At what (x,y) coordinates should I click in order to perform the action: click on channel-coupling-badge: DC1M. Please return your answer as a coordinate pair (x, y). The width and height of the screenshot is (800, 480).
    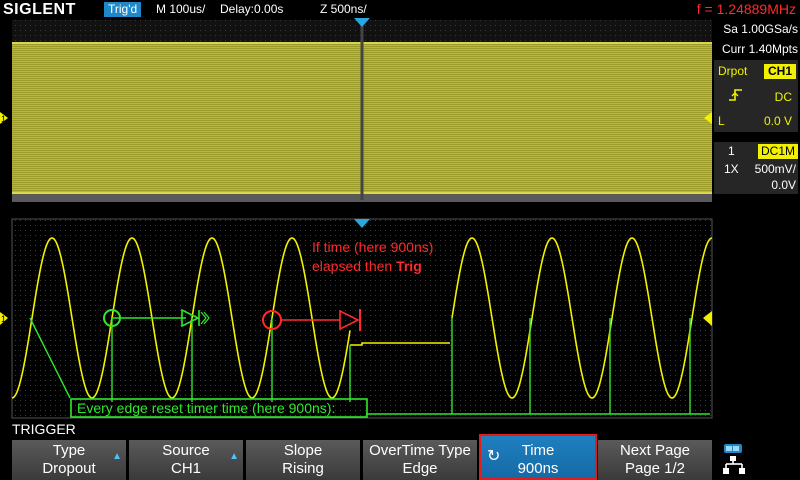
    Looking at the image, I should click on (778, 151).